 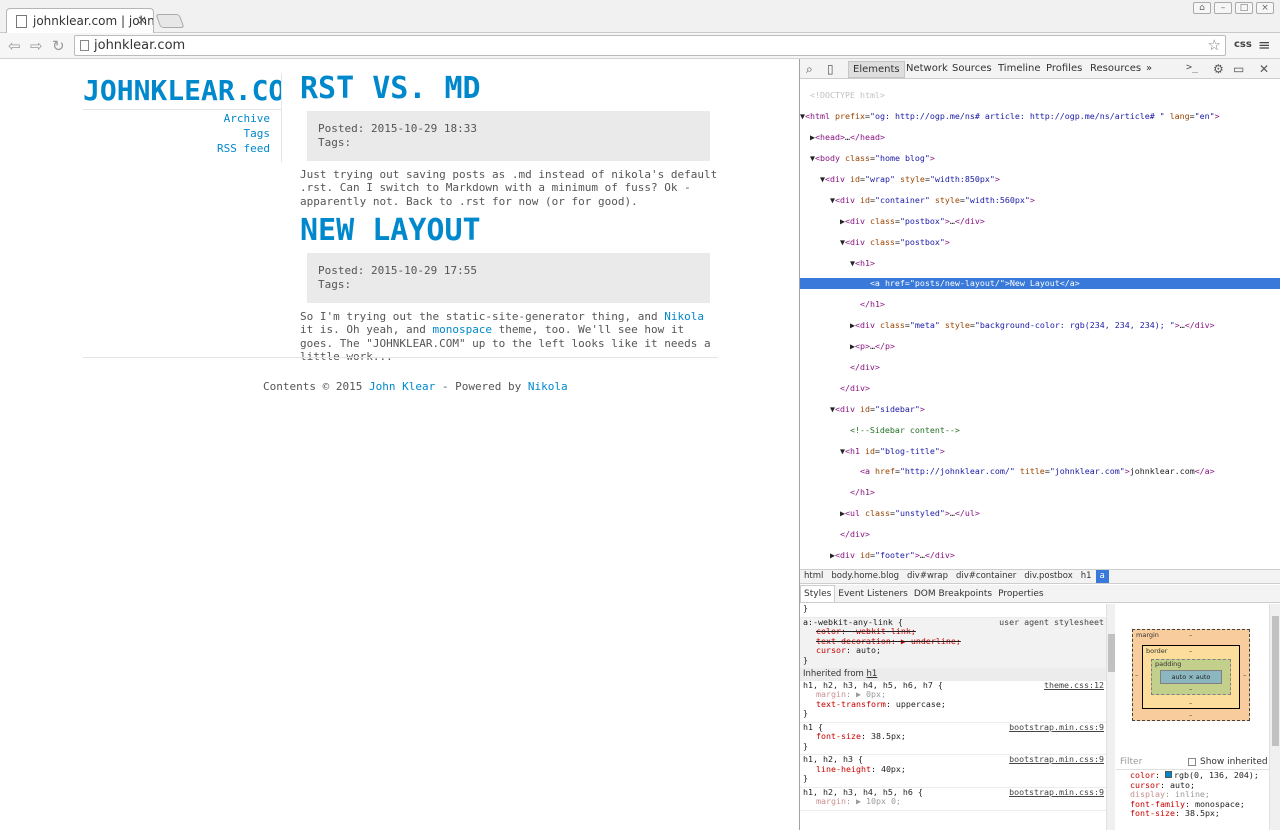 What do you see at coordinates (1168, 664) in the screenshot?
I see `padding-label: padding` at bounding box center [1168, 664].